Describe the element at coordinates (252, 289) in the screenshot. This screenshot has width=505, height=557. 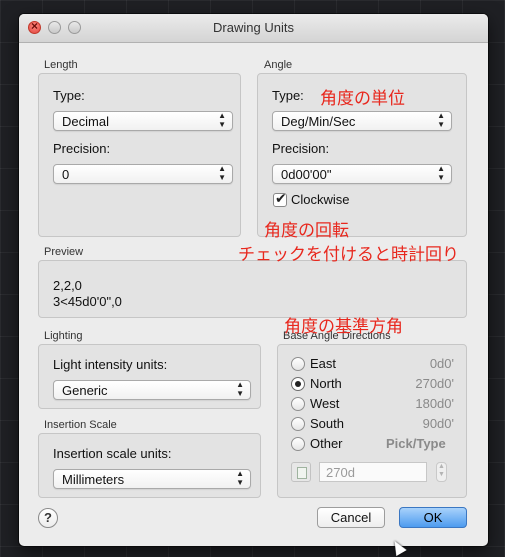
I see `preview-group: 2,2,0 3<45d0'0",0` at that location.